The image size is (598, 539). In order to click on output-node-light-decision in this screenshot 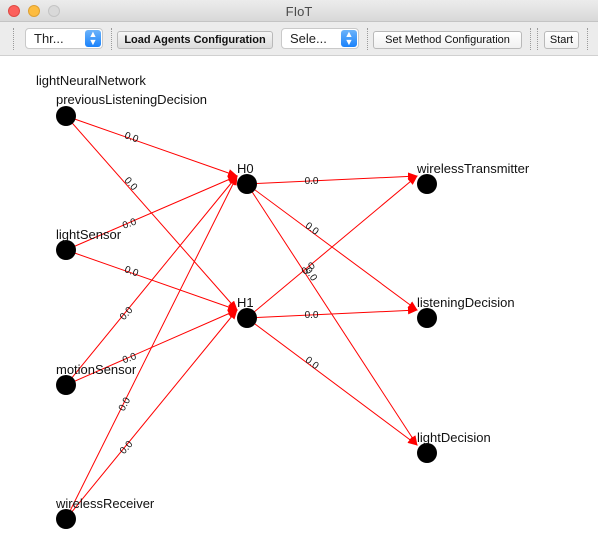, I will do `click(427, 453)`.